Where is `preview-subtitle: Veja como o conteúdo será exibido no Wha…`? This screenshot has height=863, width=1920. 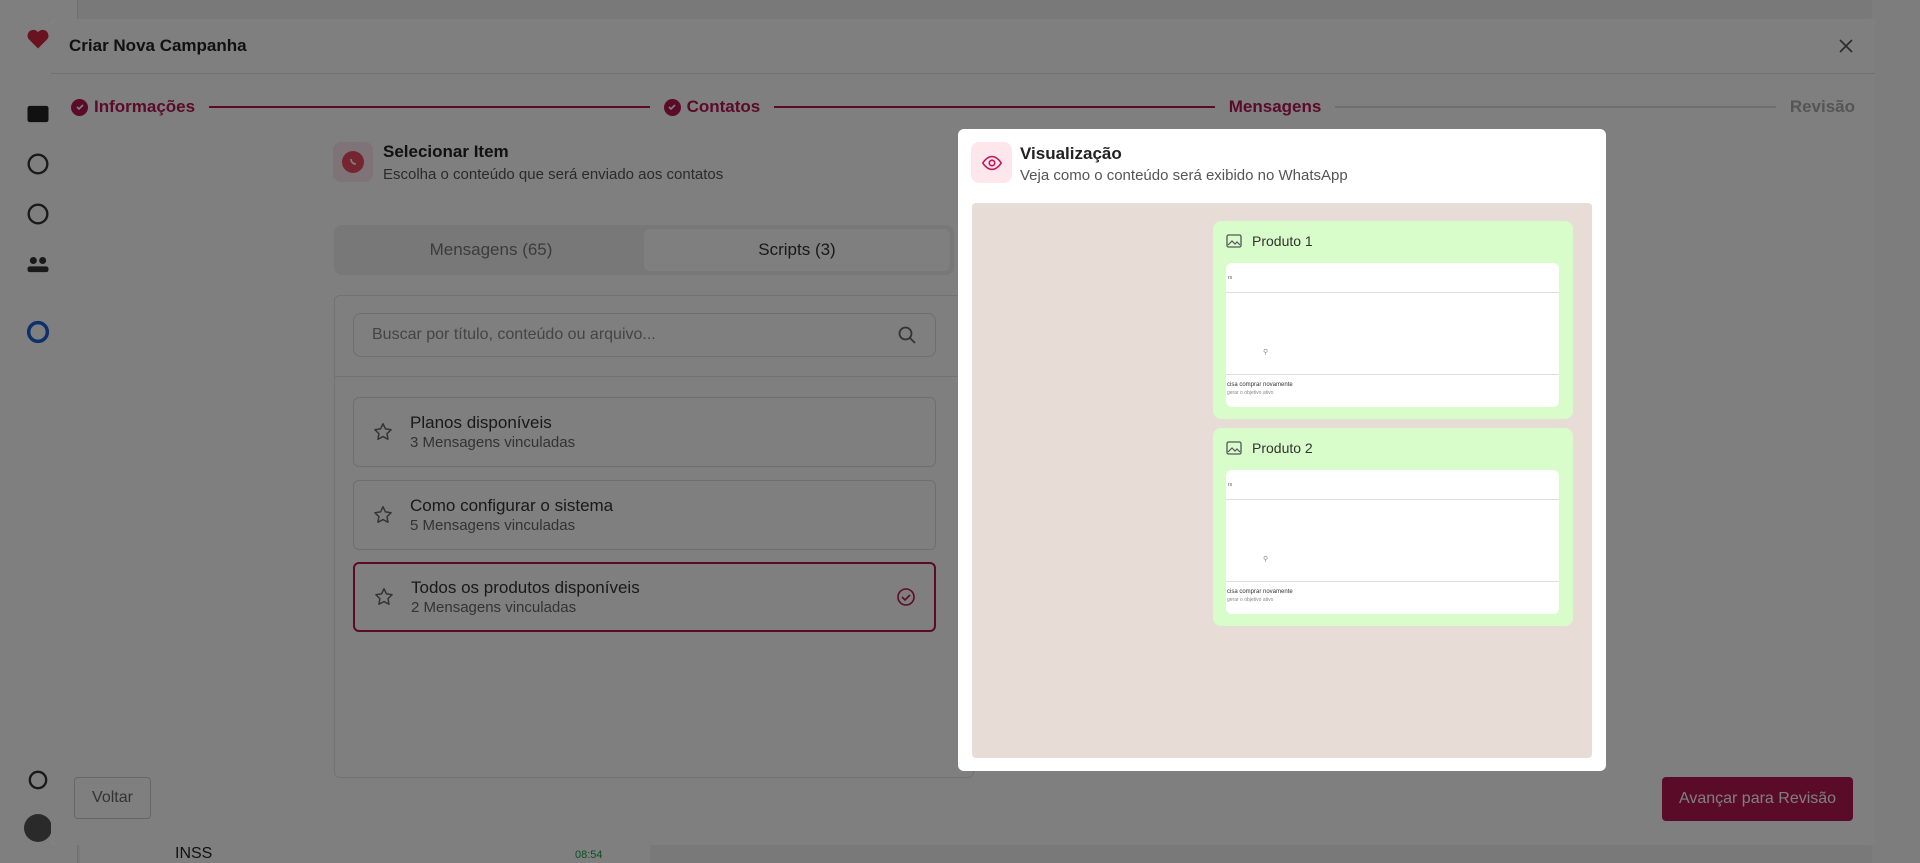 preview-subtitle: Veja como o conteúdo será exibido no Wha… is located at coordinates (1184, 175).